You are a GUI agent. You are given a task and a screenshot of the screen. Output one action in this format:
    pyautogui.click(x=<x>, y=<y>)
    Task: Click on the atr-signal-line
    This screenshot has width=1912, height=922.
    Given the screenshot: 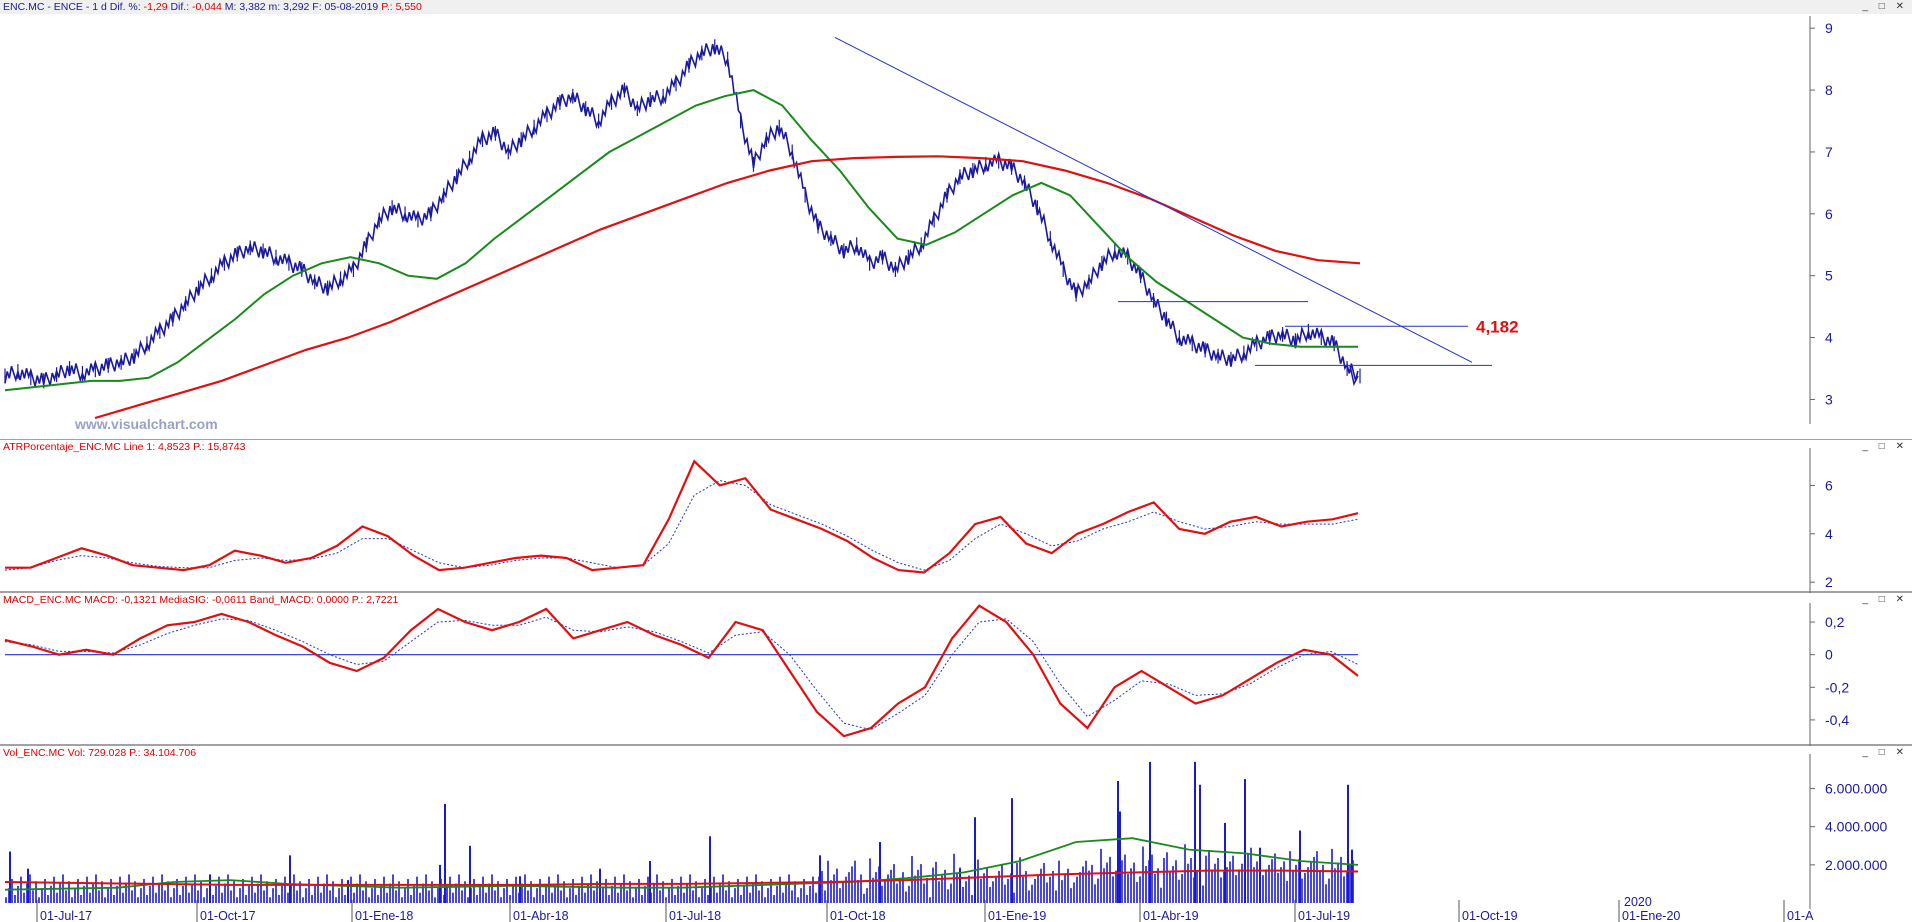 What is the action you would take?
    pyautogui.click(x=681, y=525)
    